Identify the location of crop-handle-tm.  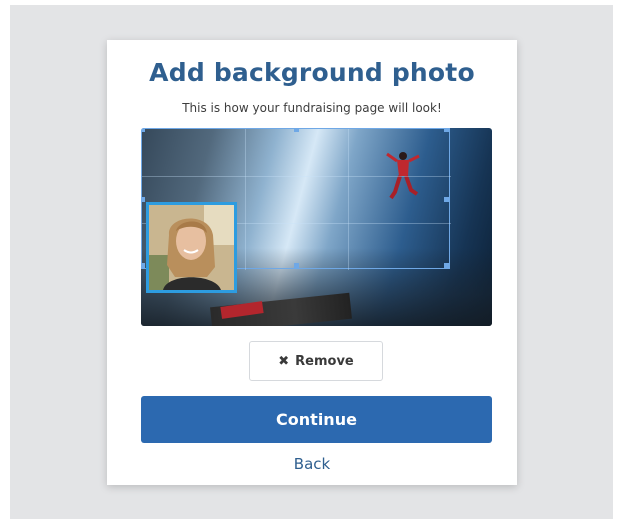
(296, 130).